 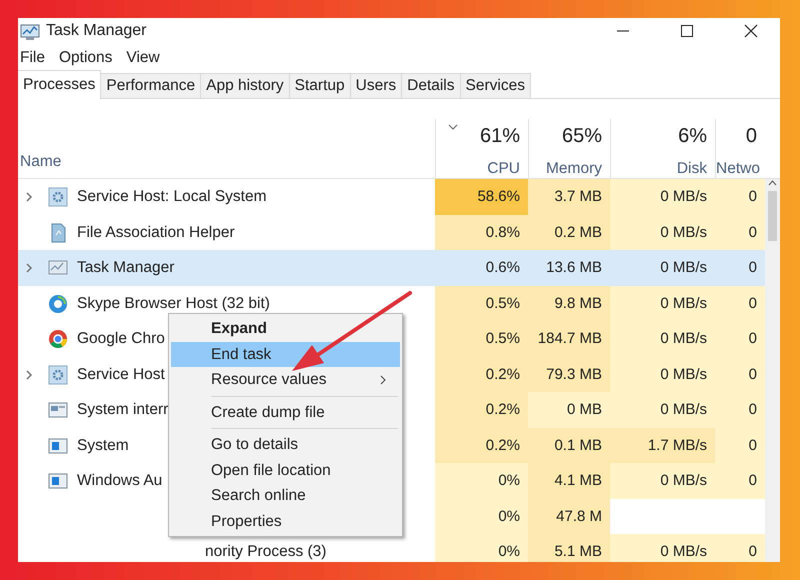 What do you see at coordinates (569, 304) in the screenshot?
I see `table-cell: 9.8 MB` at bounding box center [569, 304].